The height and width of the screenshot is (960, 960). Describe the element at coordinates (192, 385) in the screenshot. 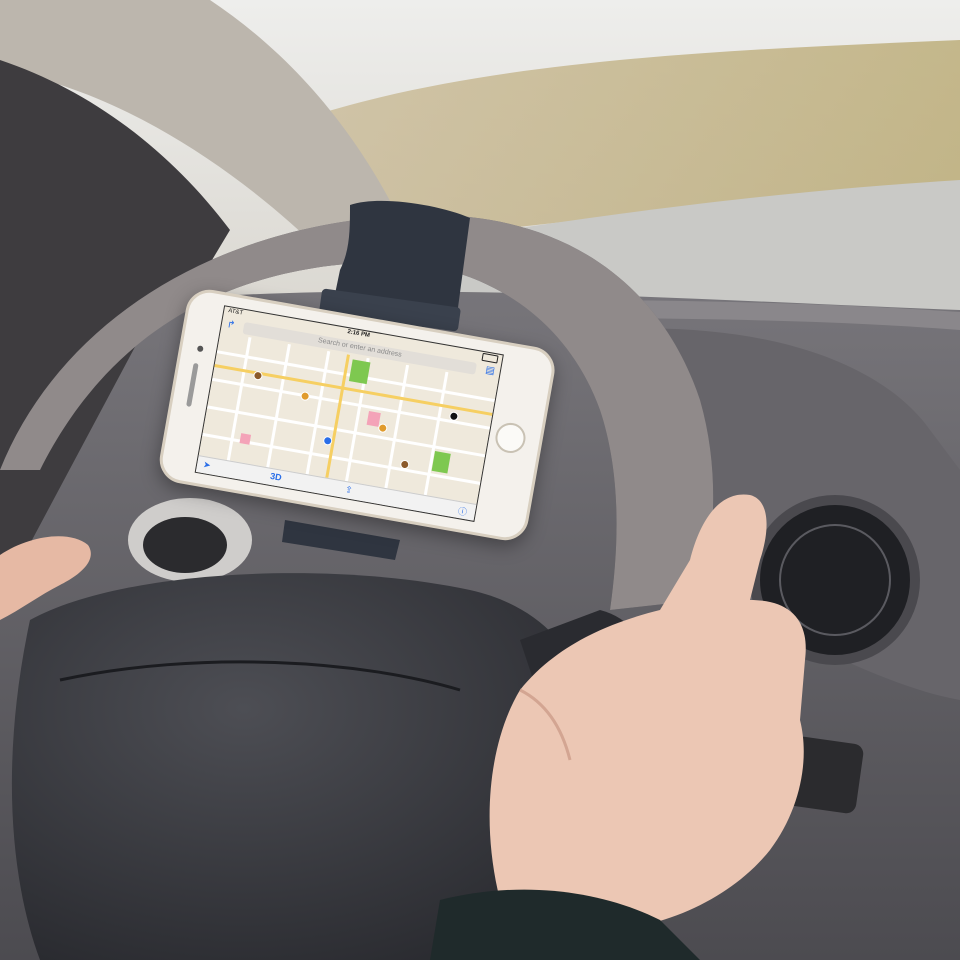

I see `earpiece-speaker` at that location.